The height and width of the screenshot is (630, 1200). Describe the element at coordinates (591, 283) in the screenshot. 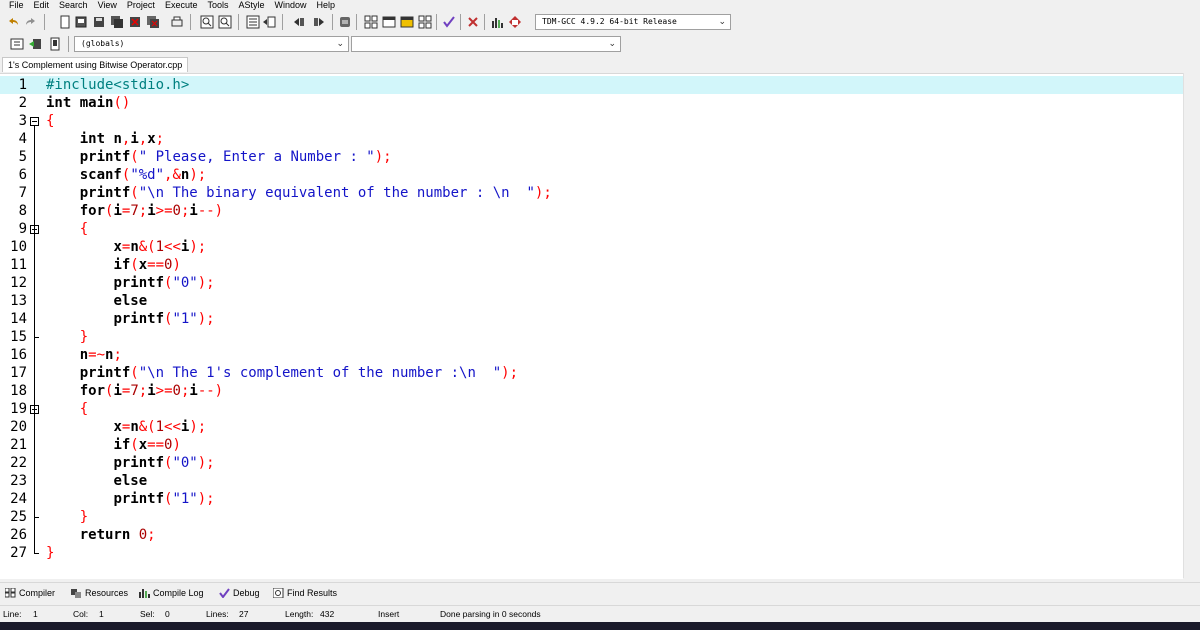

I see `code-line: 12 printf("0");` at that location.